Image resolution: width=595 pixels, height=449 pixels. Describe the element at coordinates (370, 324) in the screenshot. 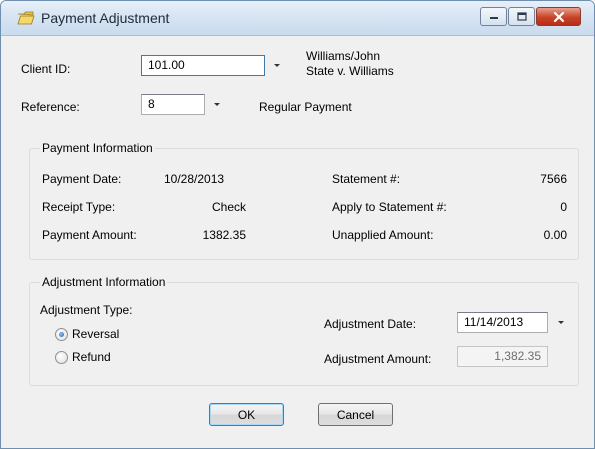

I see `adjustment-date-label: Adjustment Date:` at that location.